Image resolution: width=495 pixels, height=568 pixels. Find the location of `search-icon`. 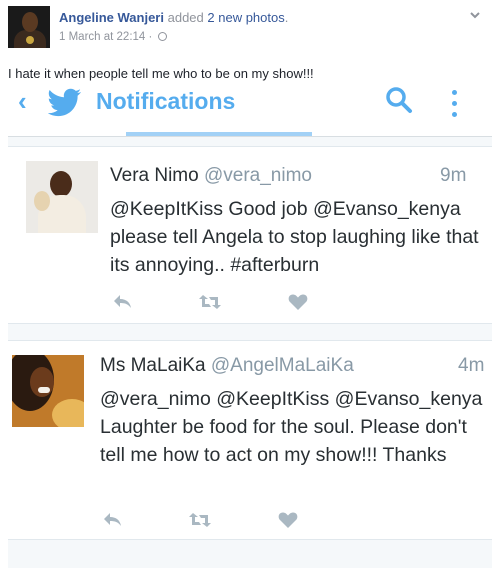

search-icon is located at coordinates (399, 101).